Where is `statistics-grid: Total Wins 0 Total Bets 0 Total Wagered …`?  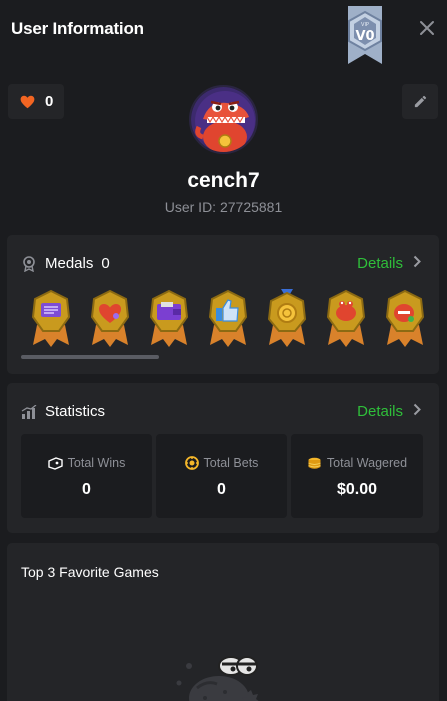 statistics-grid: Total Wins 0 Total Bets 0 Total Wagered … is located at coordinates (222, 476).